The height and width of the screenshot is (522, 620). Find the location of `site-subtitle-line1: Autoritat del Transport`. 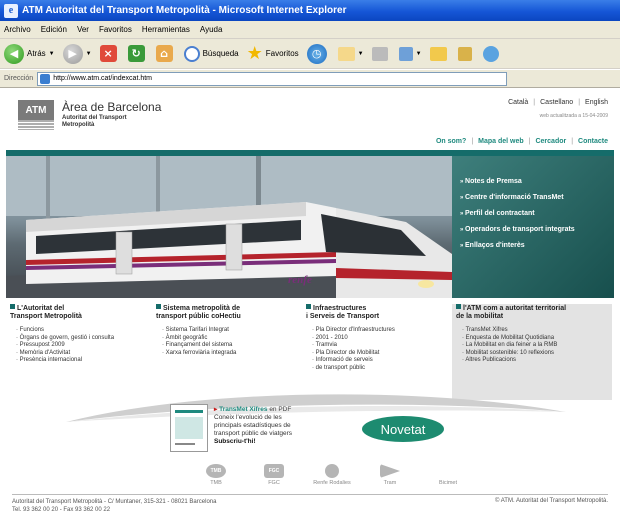

site-subtitle-line1: Autoritat del Transport is located at coordinates (94, 118).